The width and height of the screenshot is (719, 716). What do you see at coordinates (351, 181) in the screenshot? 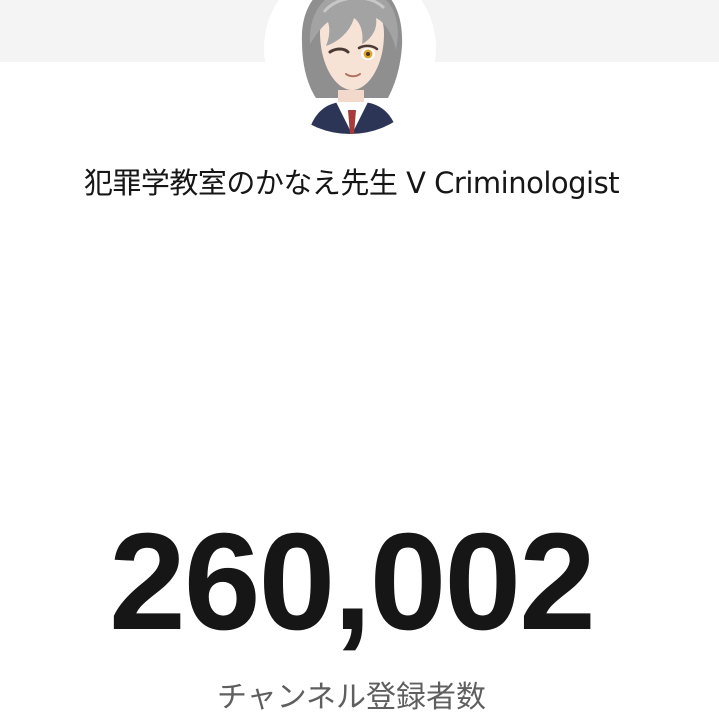
I see `channel-name: 犯罪学教室のかなえ先生 V Criminologist` at bounding box center [351, 181].